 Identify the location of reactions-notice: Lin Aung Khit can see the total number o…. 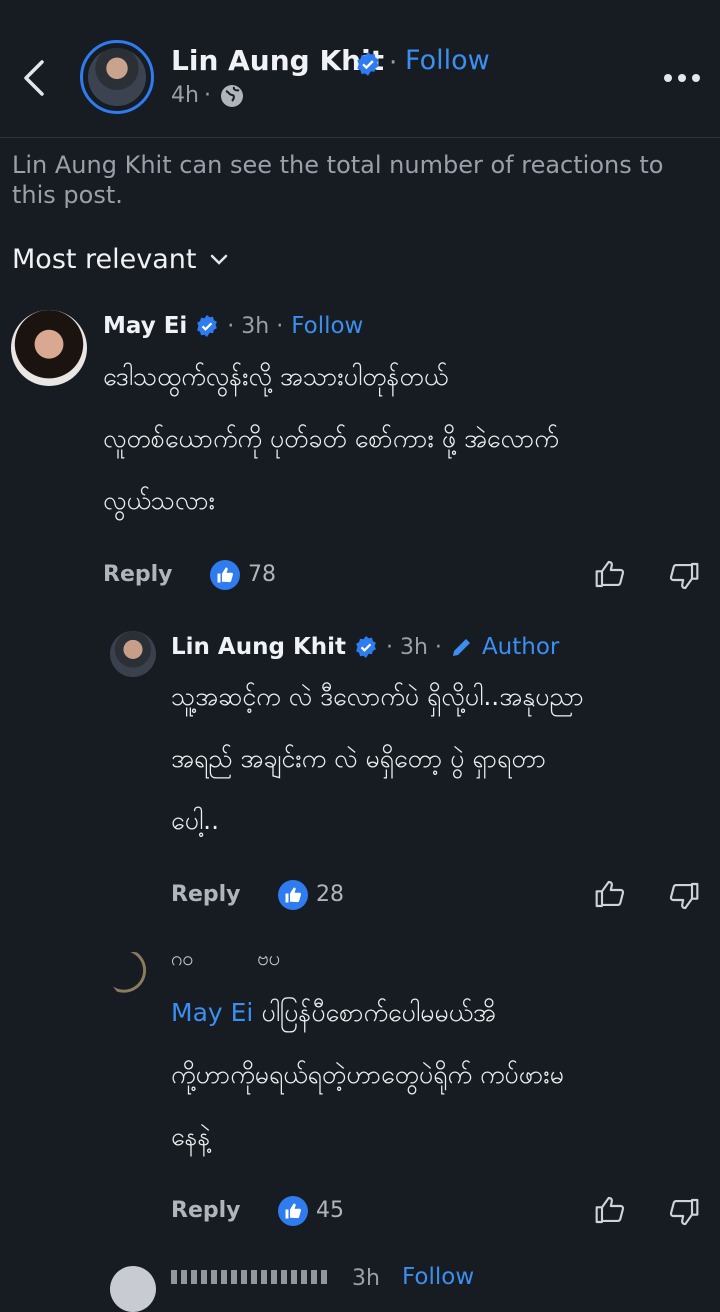
(338, 180).